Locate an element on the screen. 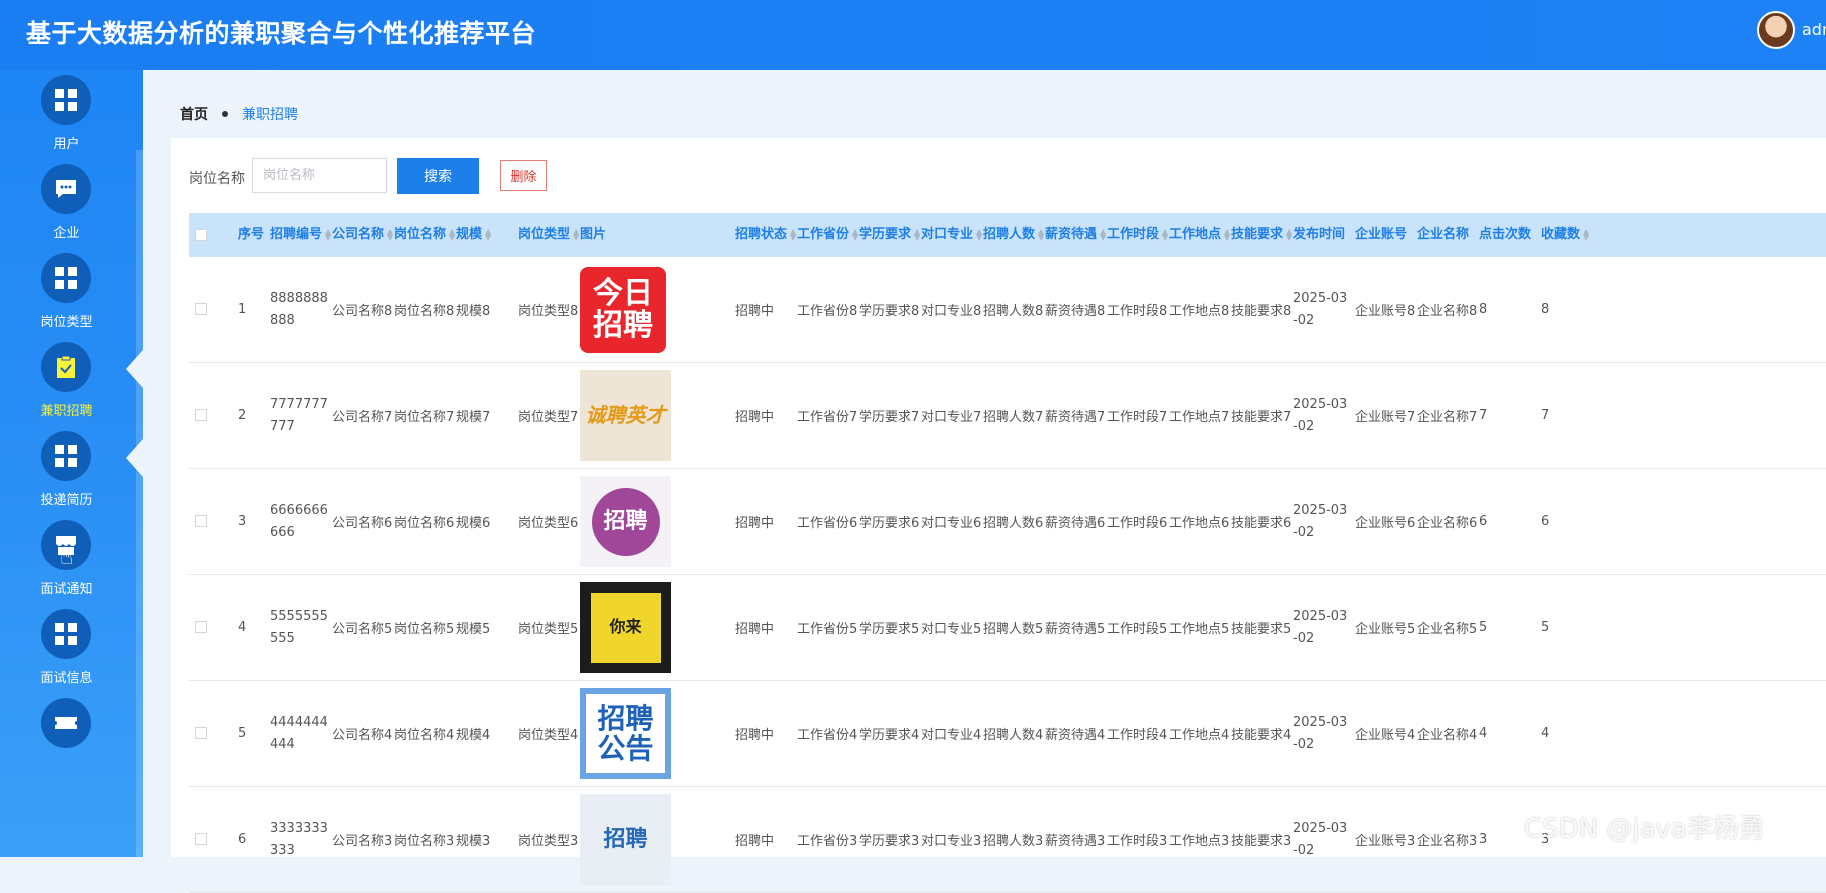 The image size is (1826, 893). cell-salary: 薪资待遇3 is located at coordinates (1075, 839).